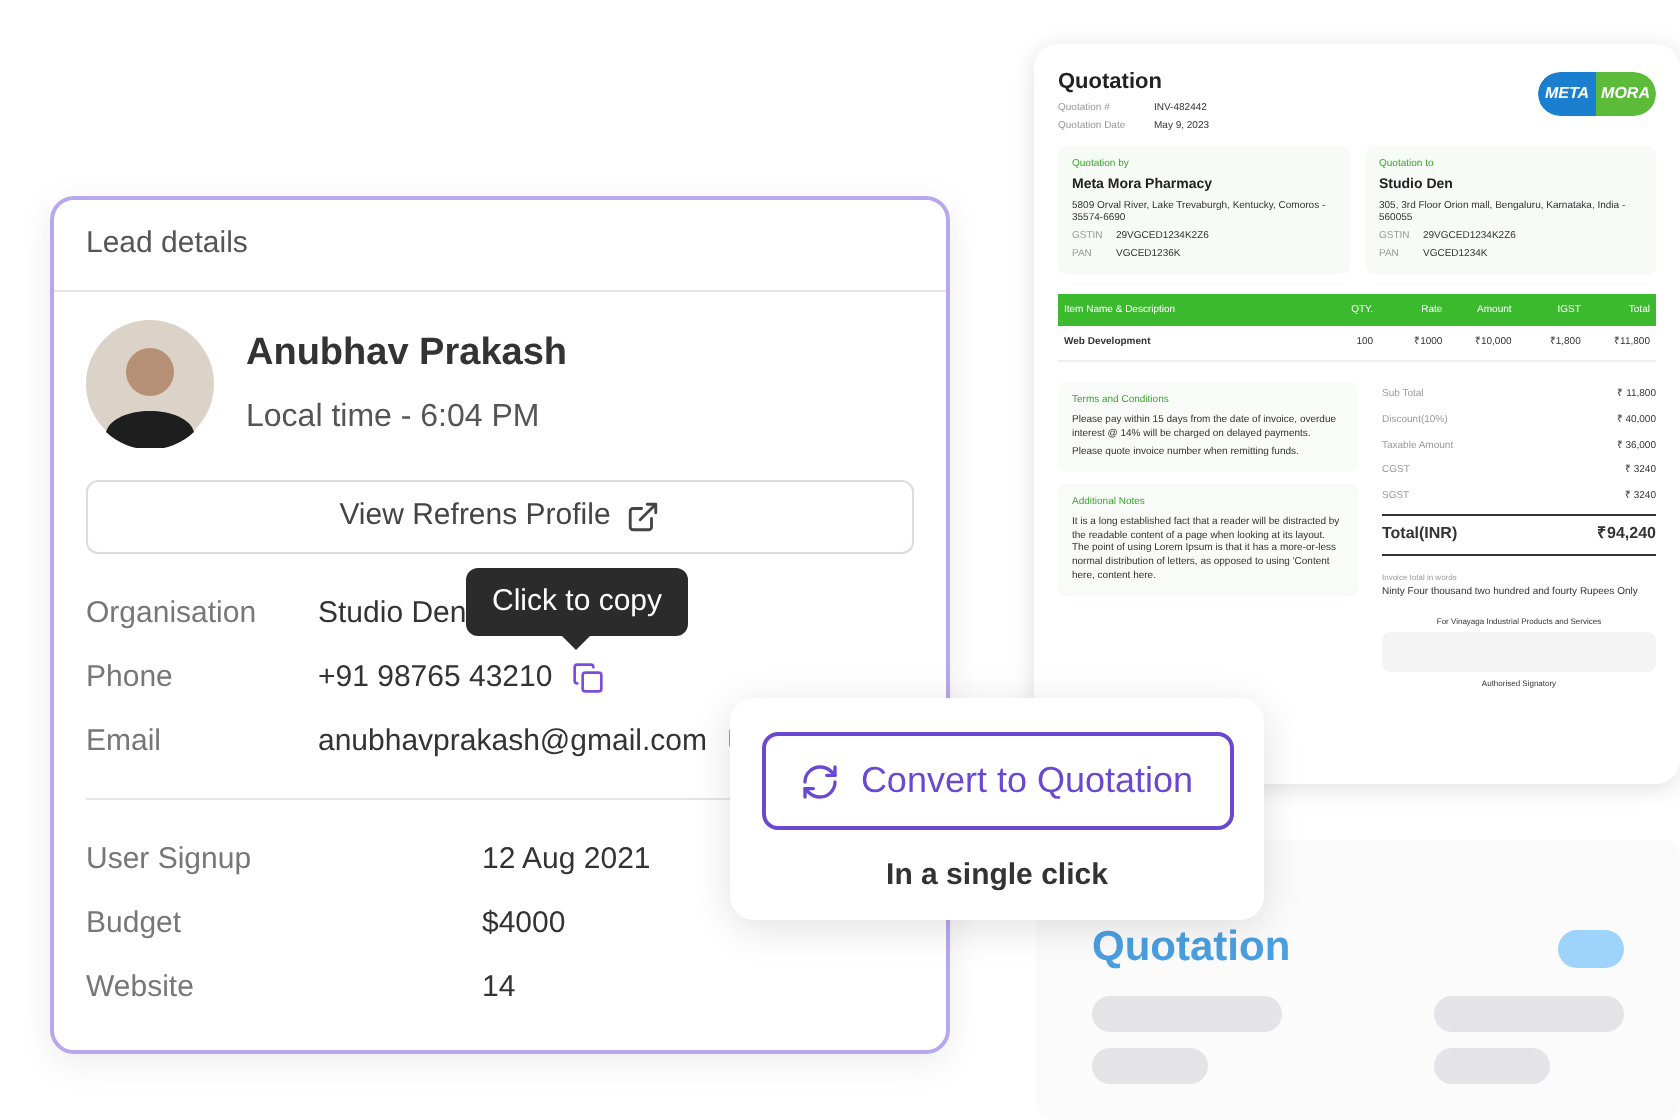 Image resolution: width=1680 pixels, height=1120 pixels. I want to click on field-value: 12 Aug 2021, so click(566, 859).